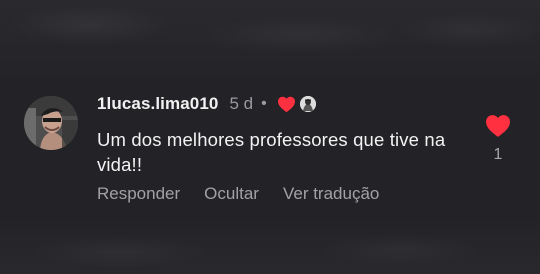 The width and height of the screenshot is (540, 274). Describe the element at coordinates (138, 194) in the screenshot. I see `reply-button: Responder` at that location.